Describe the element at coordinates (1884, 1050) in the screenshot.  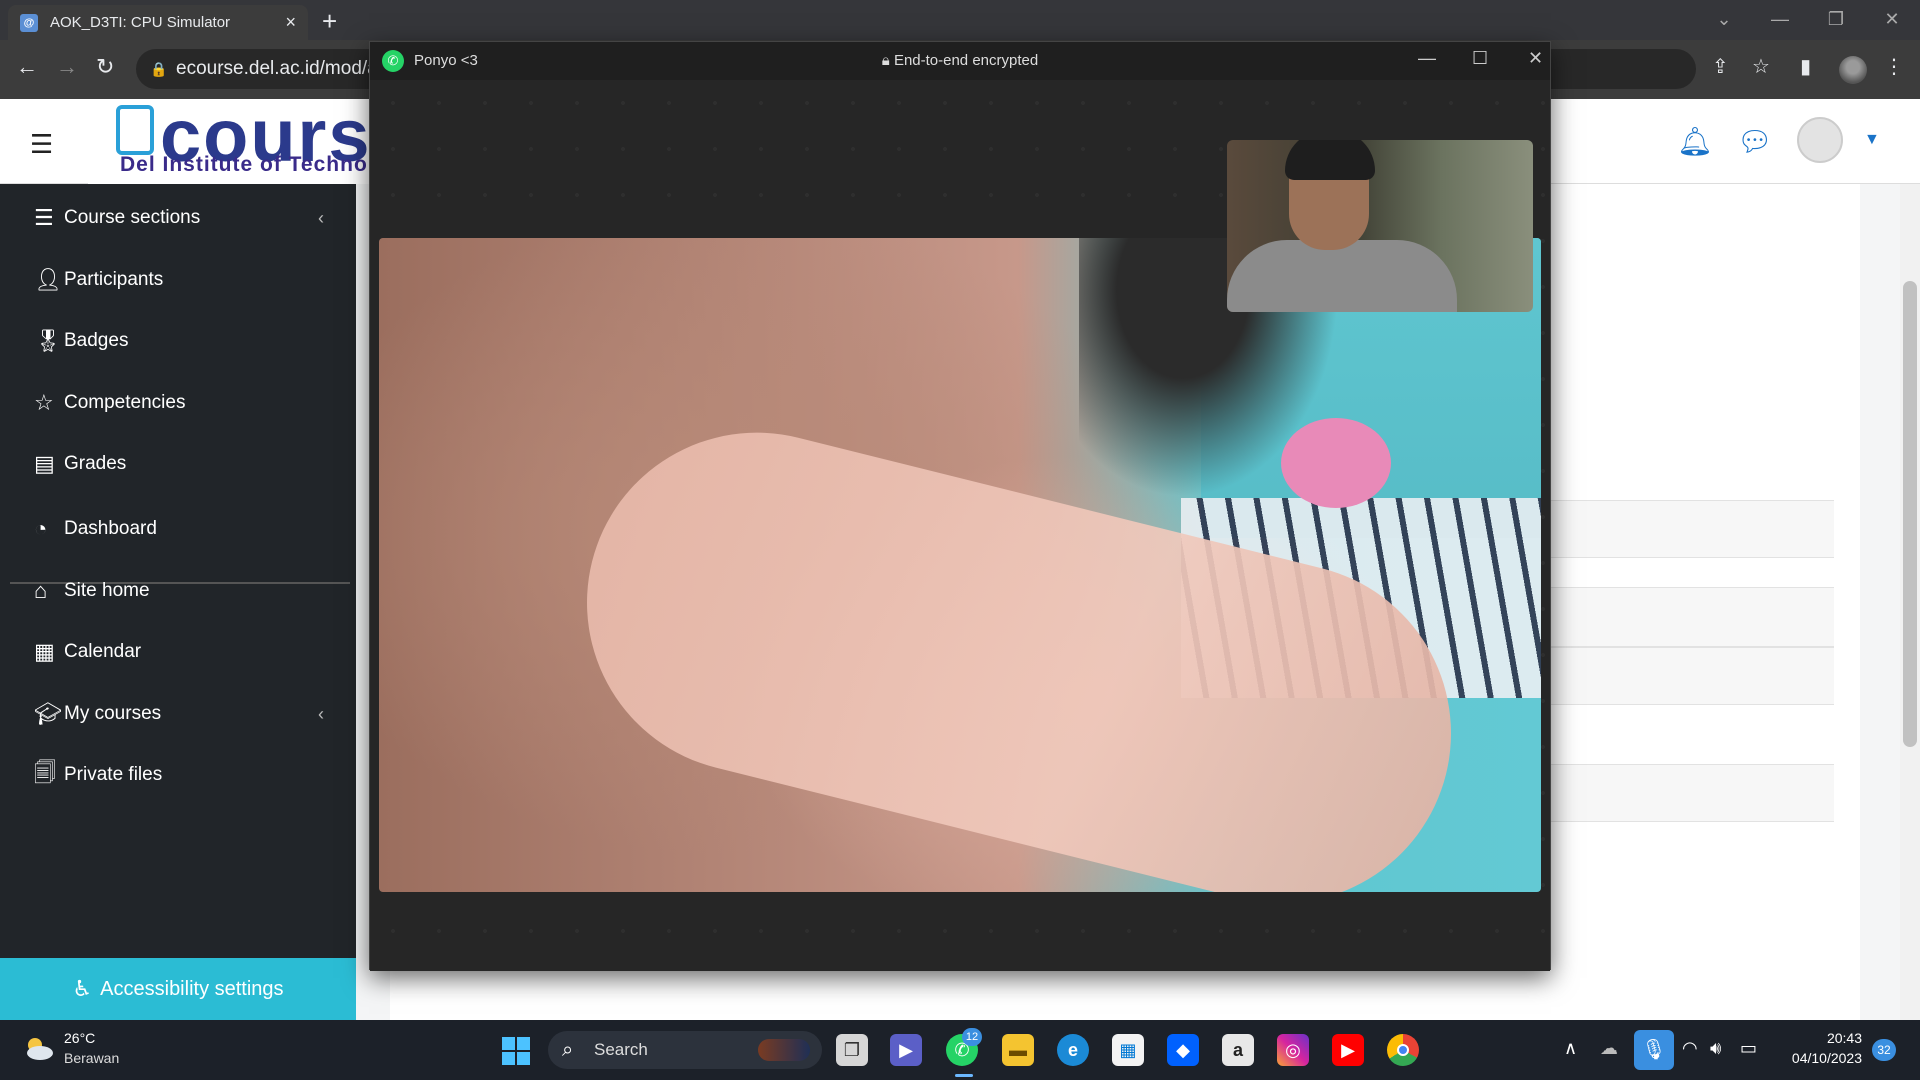
I see `notification-center-badge: 32` at that location.